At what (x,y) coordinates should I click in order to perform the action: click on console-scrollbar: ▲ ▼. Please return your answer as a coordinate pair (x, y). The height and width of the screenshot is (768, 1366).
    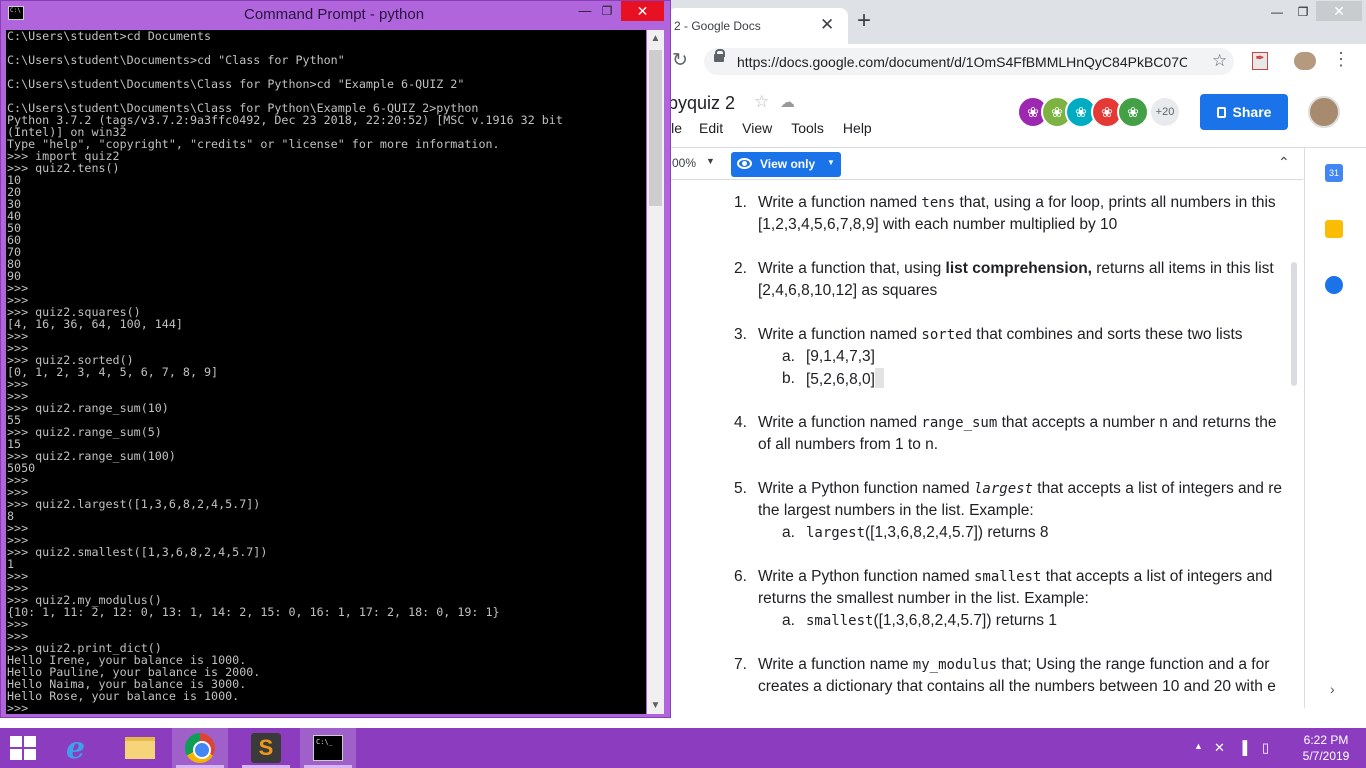
    Looking at the image, I should click on (655, 372).